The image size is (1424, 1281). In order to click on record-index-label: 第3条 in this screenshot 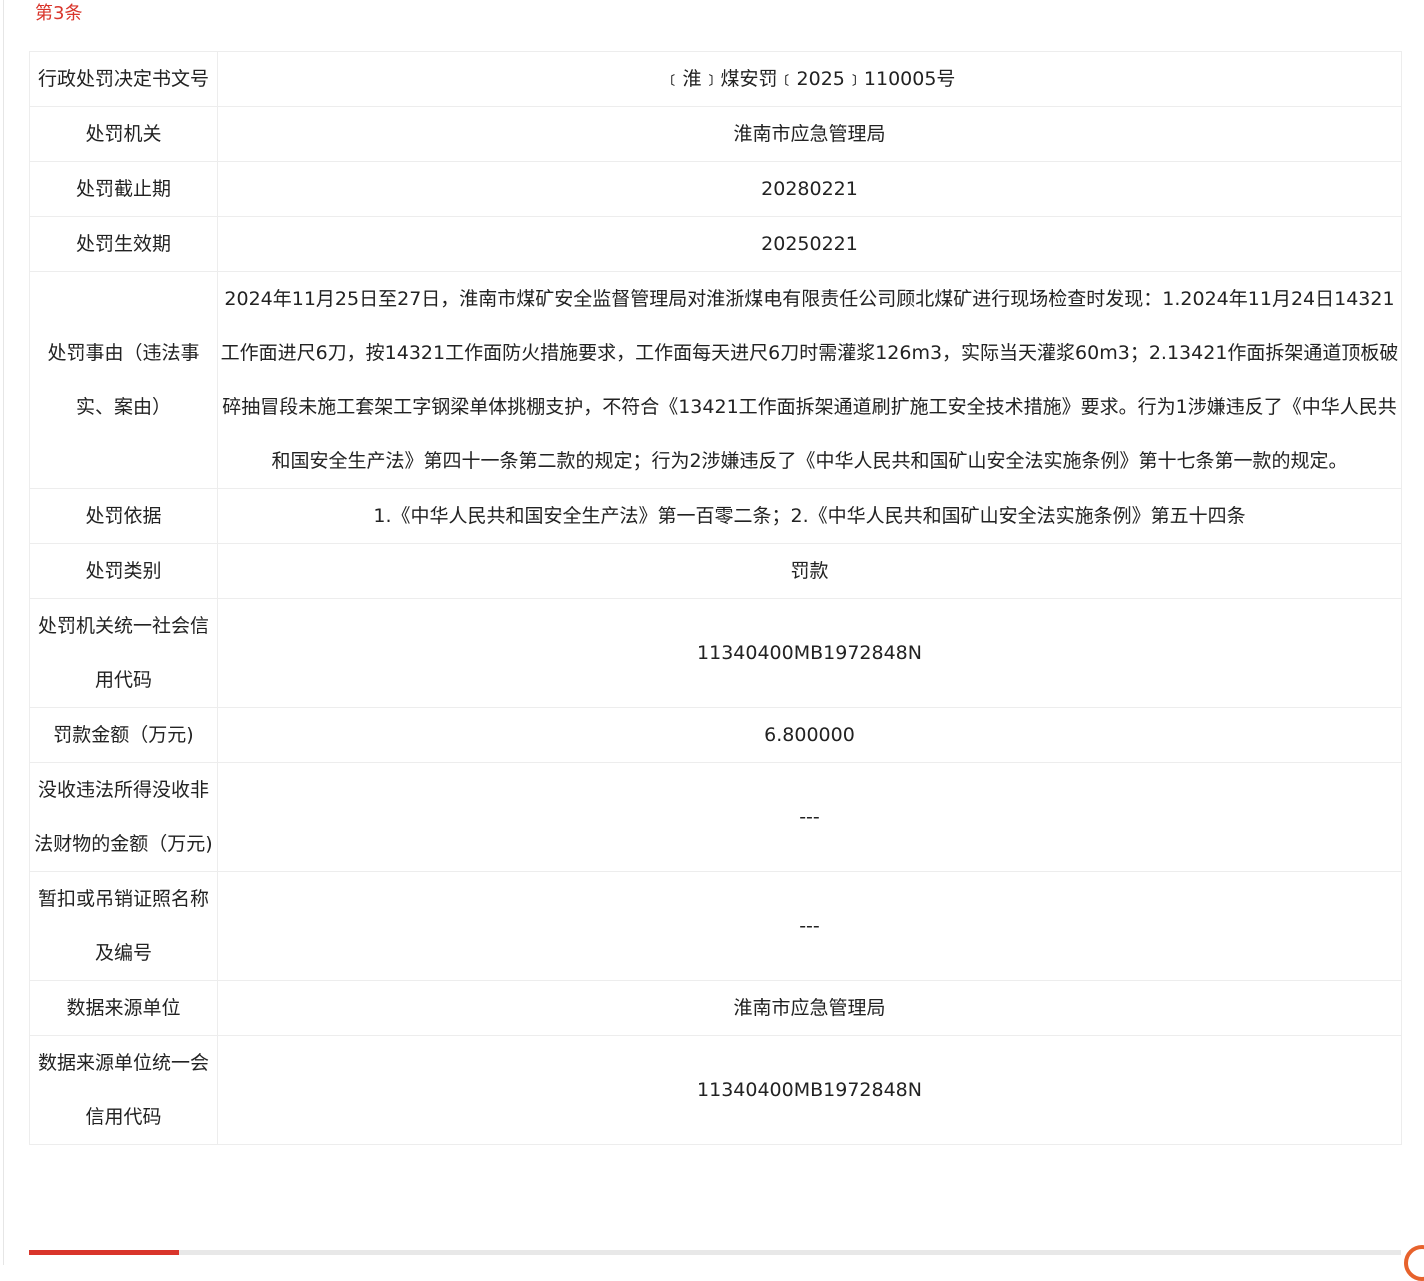, I will do `click(59, 13)`.